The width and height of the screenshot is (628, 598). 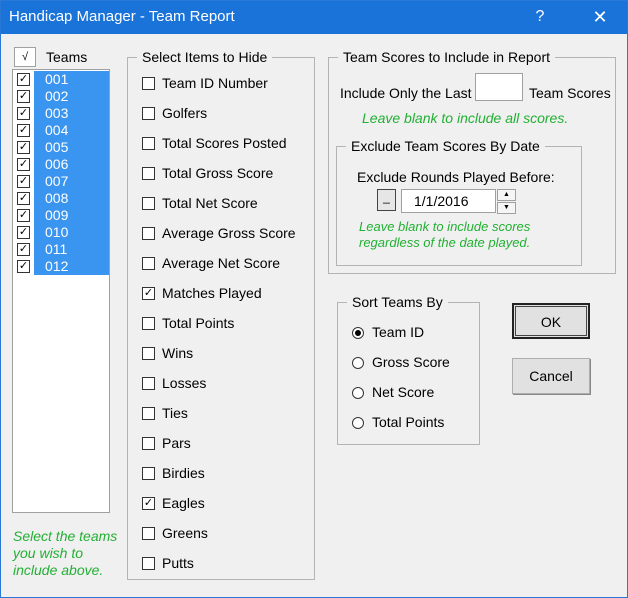 I want to click on ok-button: OK, so click(x=551, y=321).